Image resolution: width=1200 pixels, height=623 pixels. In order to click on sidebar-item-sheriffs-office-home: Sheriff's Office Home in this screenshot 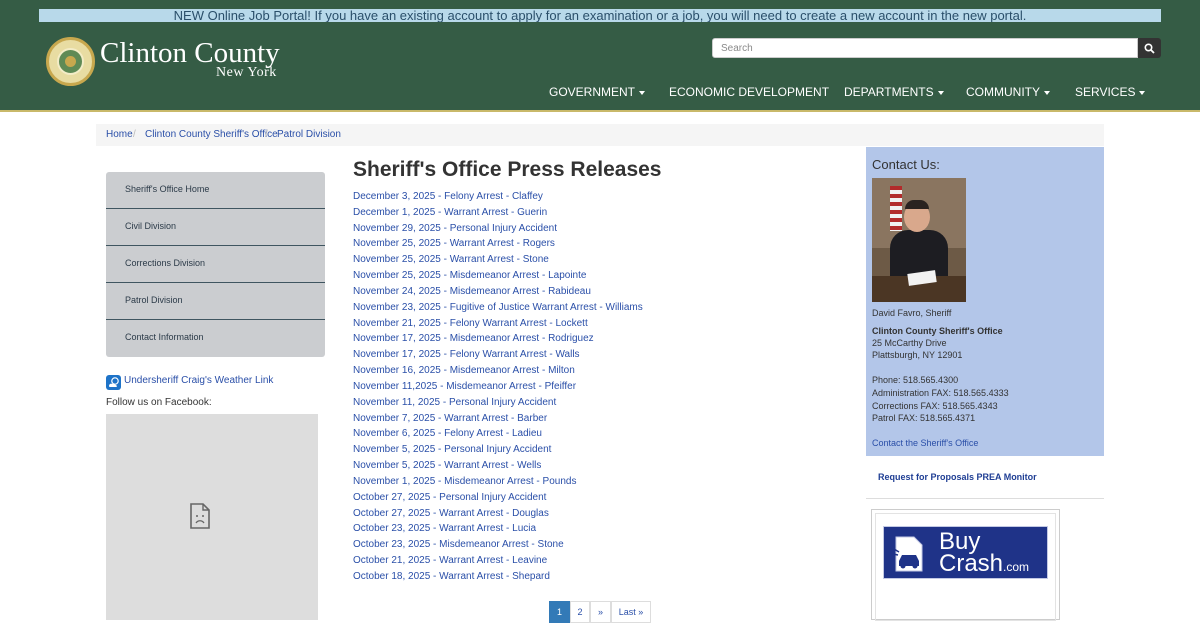, I will do `click(215, 190)`.